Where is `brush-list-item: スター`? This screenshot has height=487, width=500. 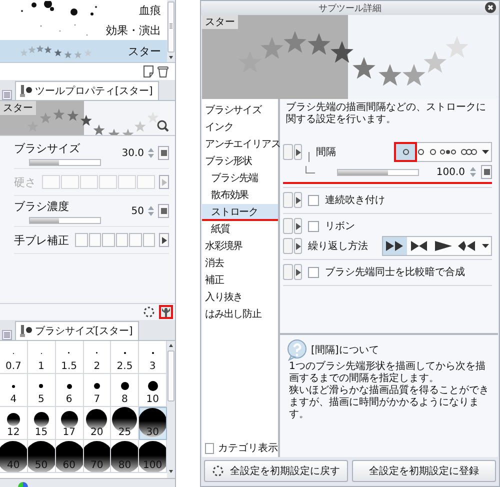 brush-list-item: スター is located at coordinates (83, 51).